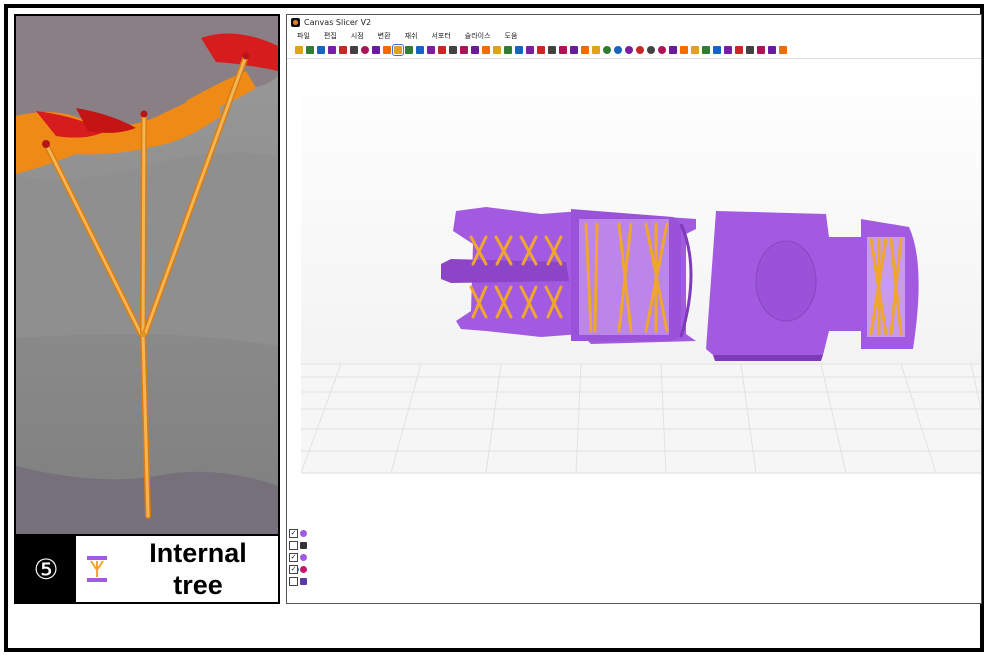 The width and height of the screenshot is (992, 660). I want to click on brush-icon, so click(761, 50).